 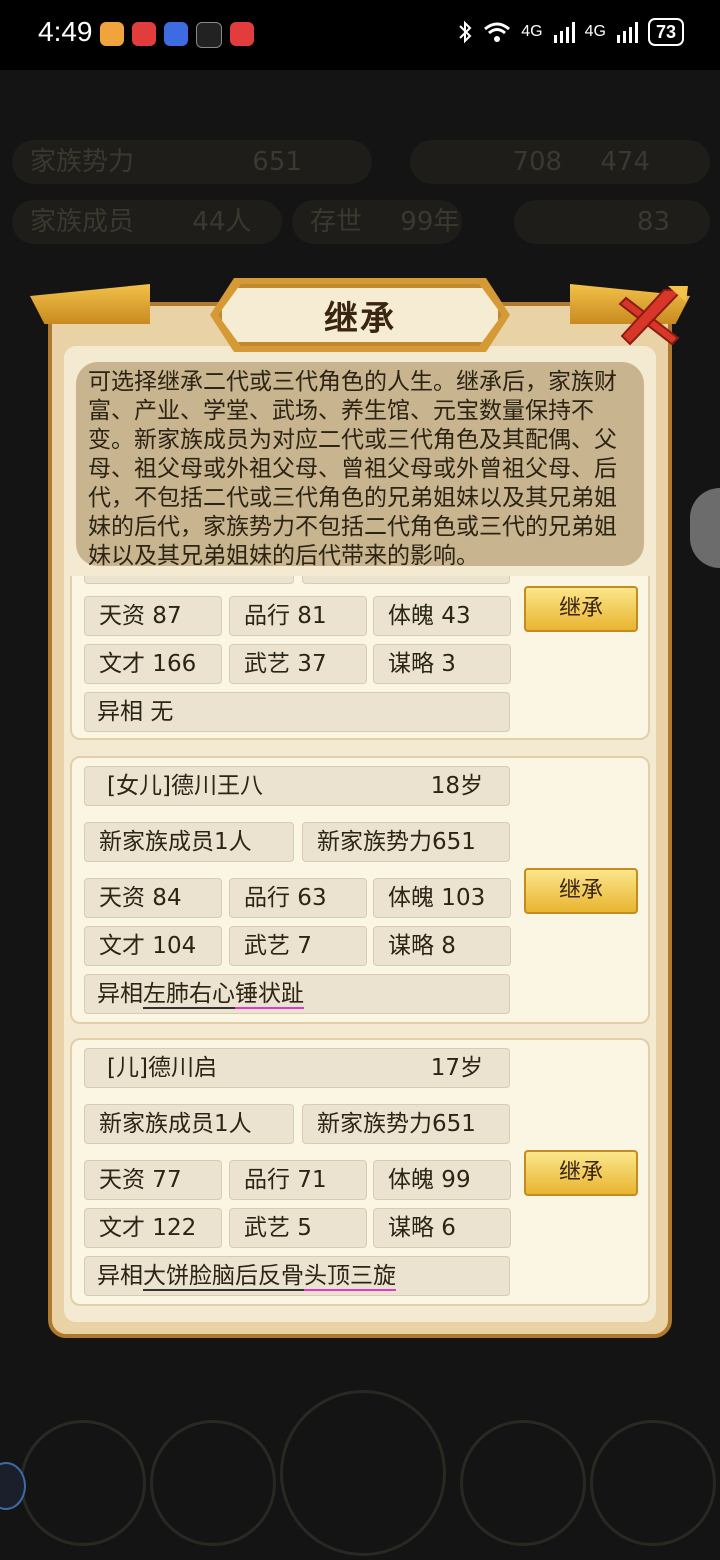 What do you see at coordinates (277, 162) in the screenshot?
I see `bg-family-power-value: 651` at bounding box center [277, 162].